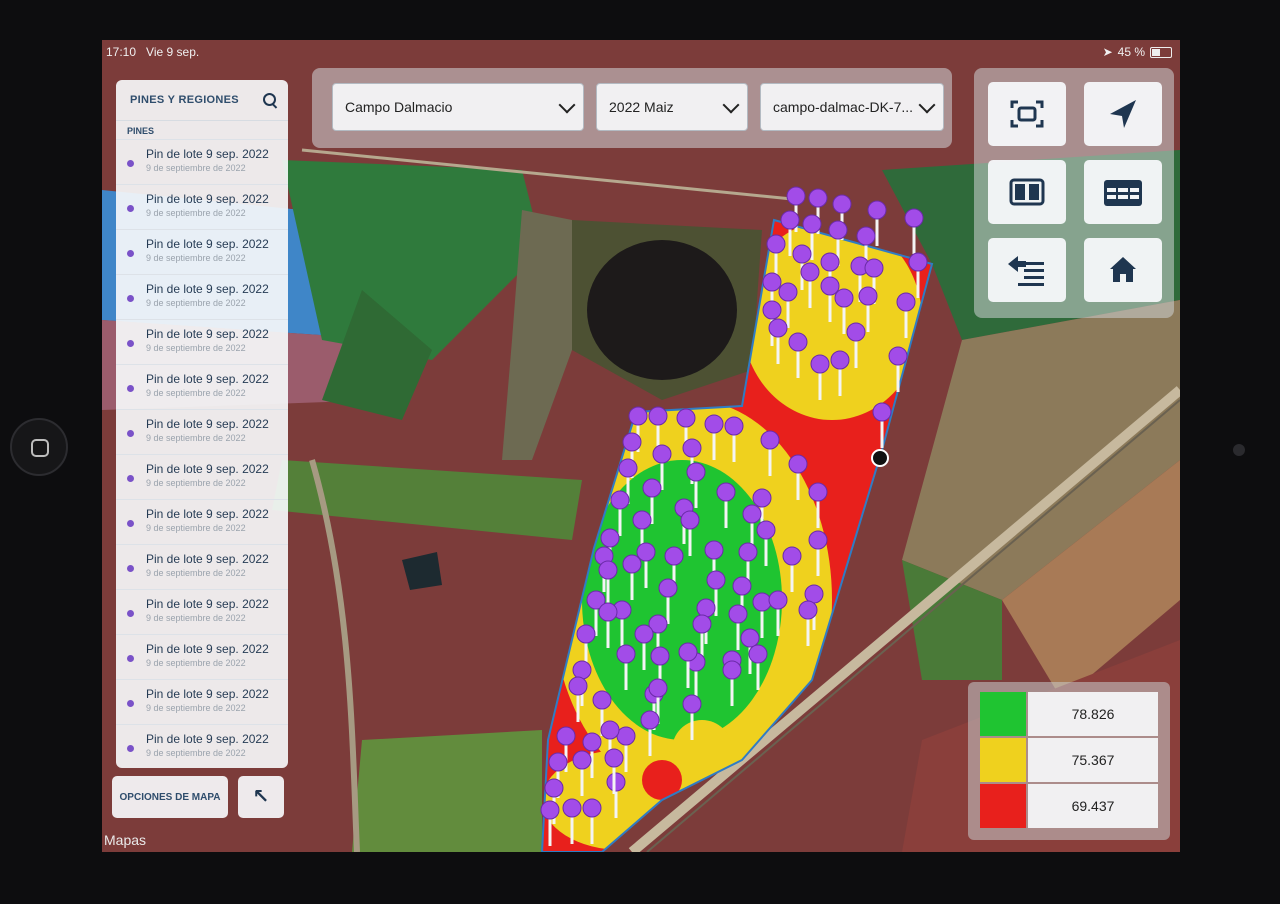 This screenshot has height=904, width=1280. Describe the element at coordinates (261, 797) in the screenshot. I see `expand-button: ↖` at that location.